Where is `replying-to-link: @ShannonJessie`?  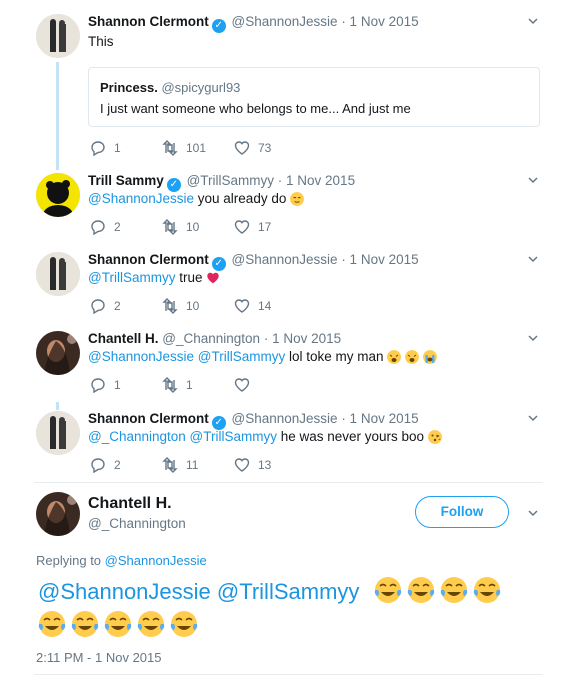 replying-to-link: @ShannonJessie is located at coordinates (156, 560).